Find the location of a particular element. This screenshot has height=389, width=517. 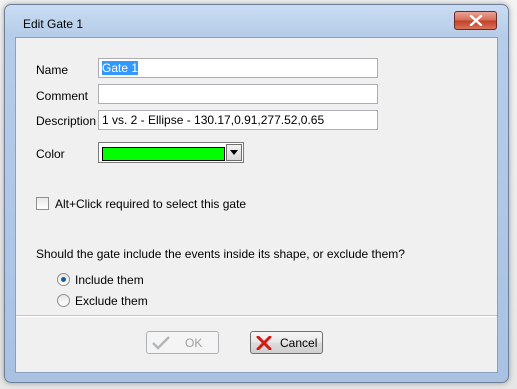

color-swatch is located at coordinates (163, 154).